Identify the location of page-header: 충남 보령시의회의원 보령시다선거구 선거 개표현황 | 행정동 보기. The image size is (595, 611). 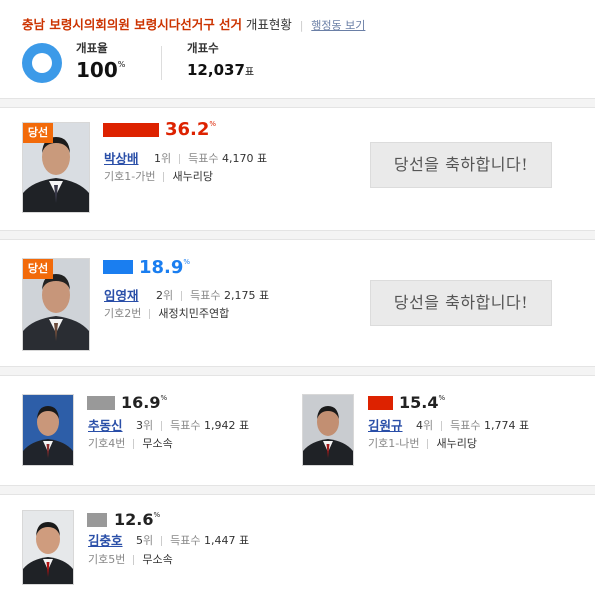
(308, 24).